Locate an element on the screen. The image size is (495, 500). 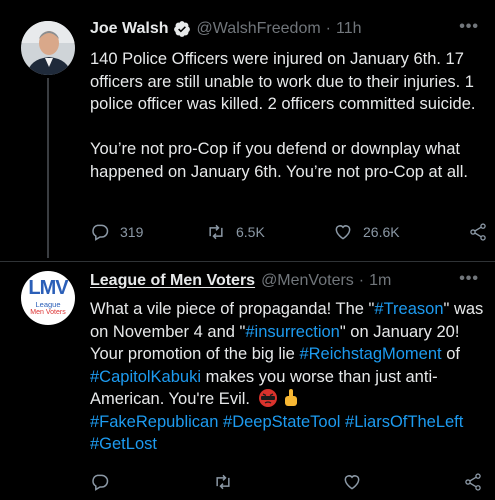
retweet-button is located at coordinates (228, 482).